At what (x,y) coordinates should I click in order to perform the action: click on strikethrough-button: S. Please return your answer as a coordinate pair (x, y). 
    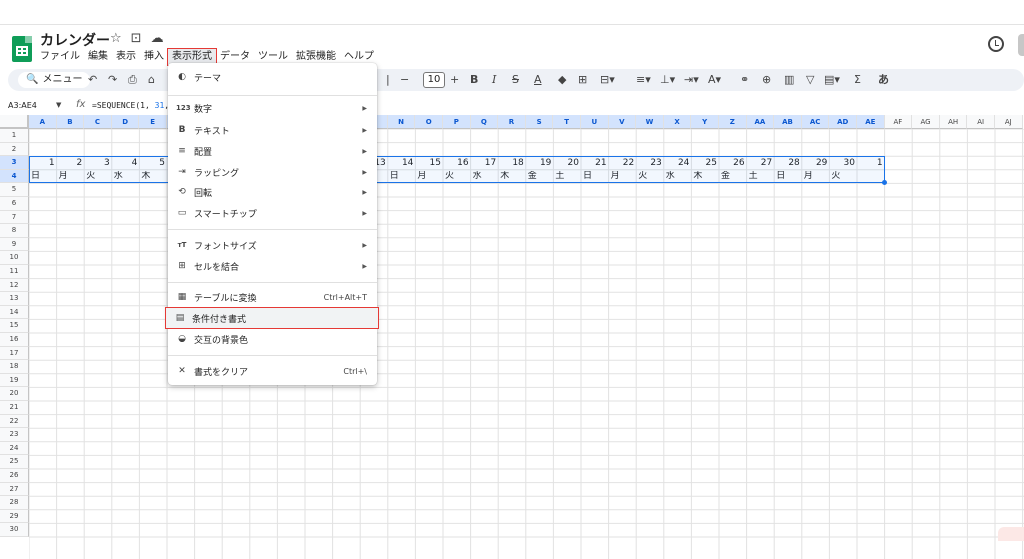
    Looking at the image, I should click on (515, 80).